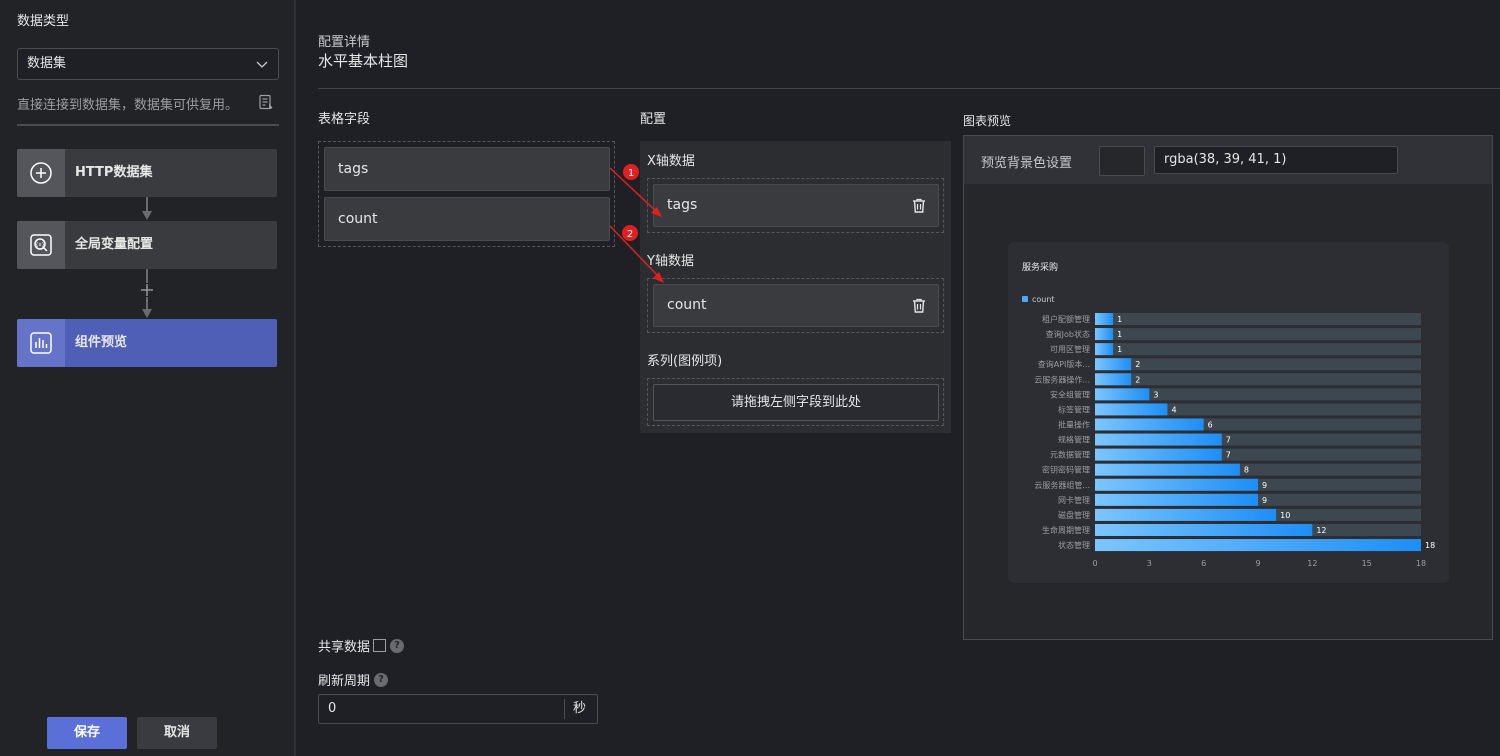 The height and width of the screenshot is (756, 1500). I want to click on y-axis-drop-zone: count, so click(795, 305).